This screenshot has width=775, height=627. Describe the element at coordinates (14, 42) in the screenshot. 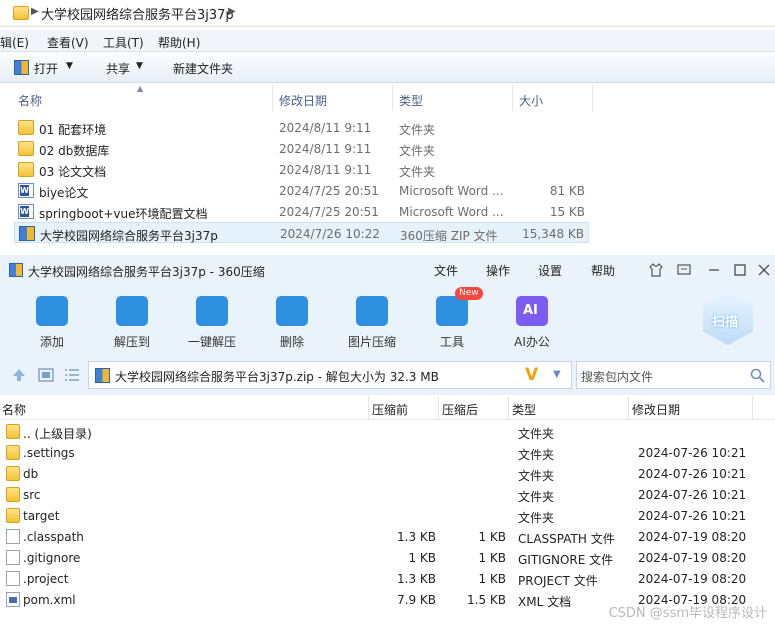

I see `menu-edit: 辑(E)` at that location.